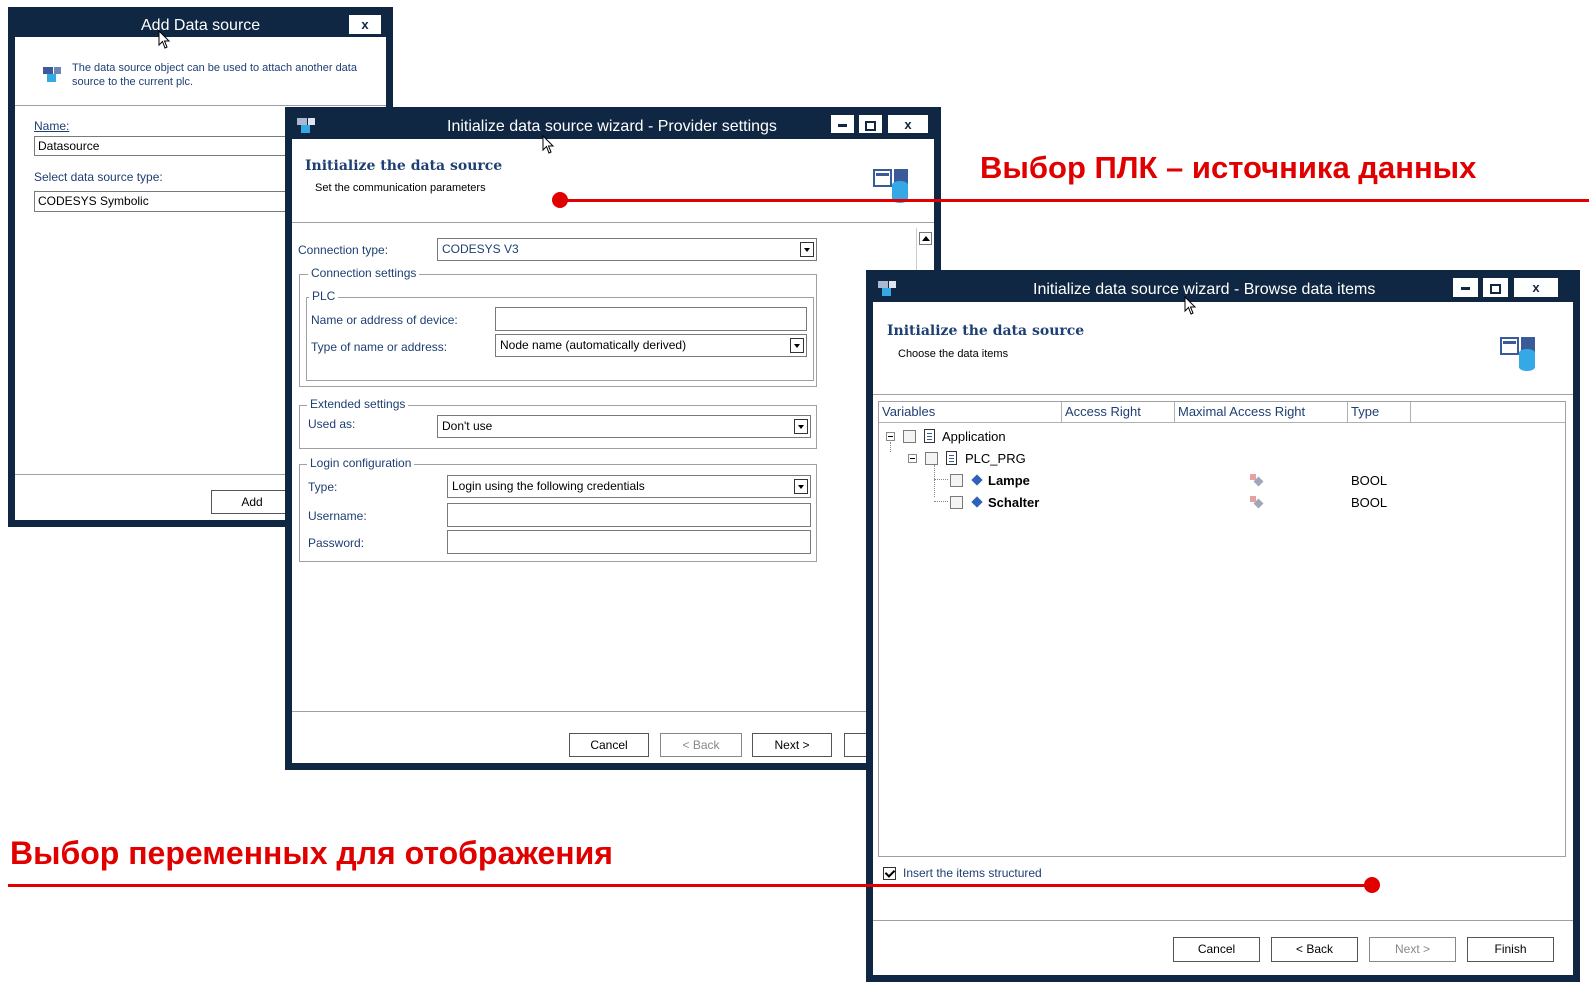 This screenshot has width=1589, height=989. I want to click on variable-icon, so click(977, 480).